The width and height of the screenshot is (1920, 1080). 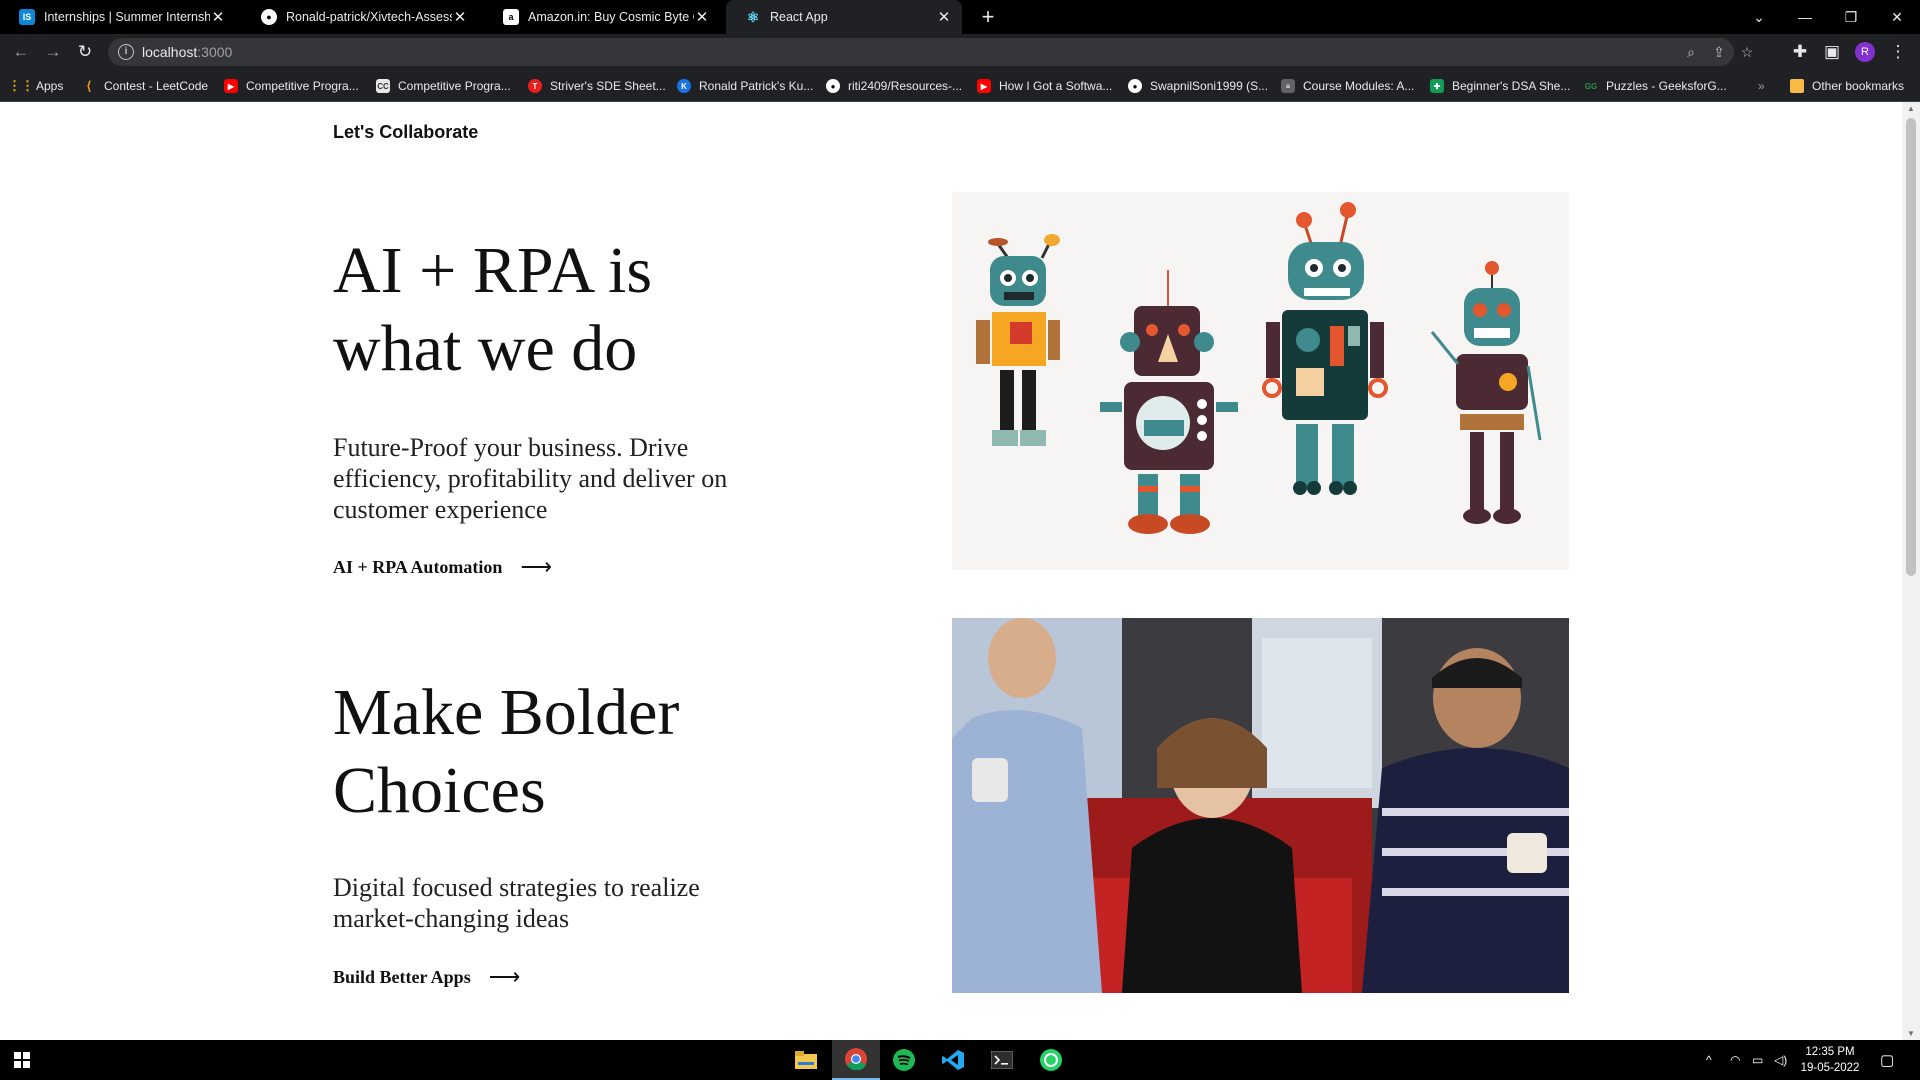 I want to click on robot-one, so click(x=1018, y=340).